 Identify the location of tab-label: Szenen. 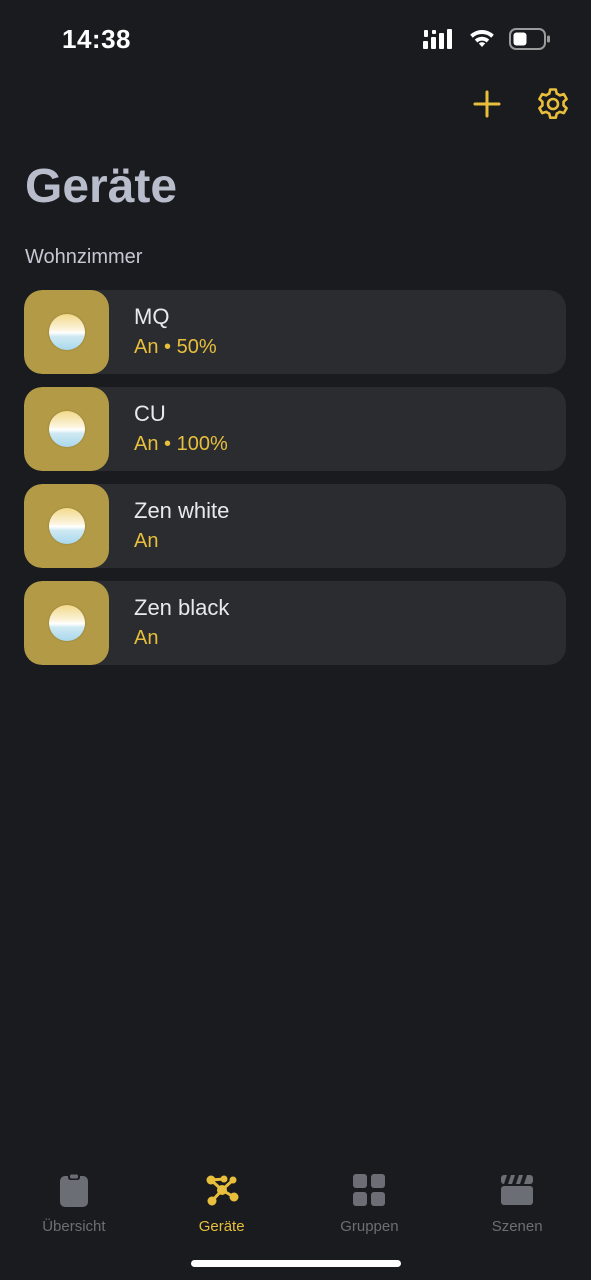
(517, 1226).